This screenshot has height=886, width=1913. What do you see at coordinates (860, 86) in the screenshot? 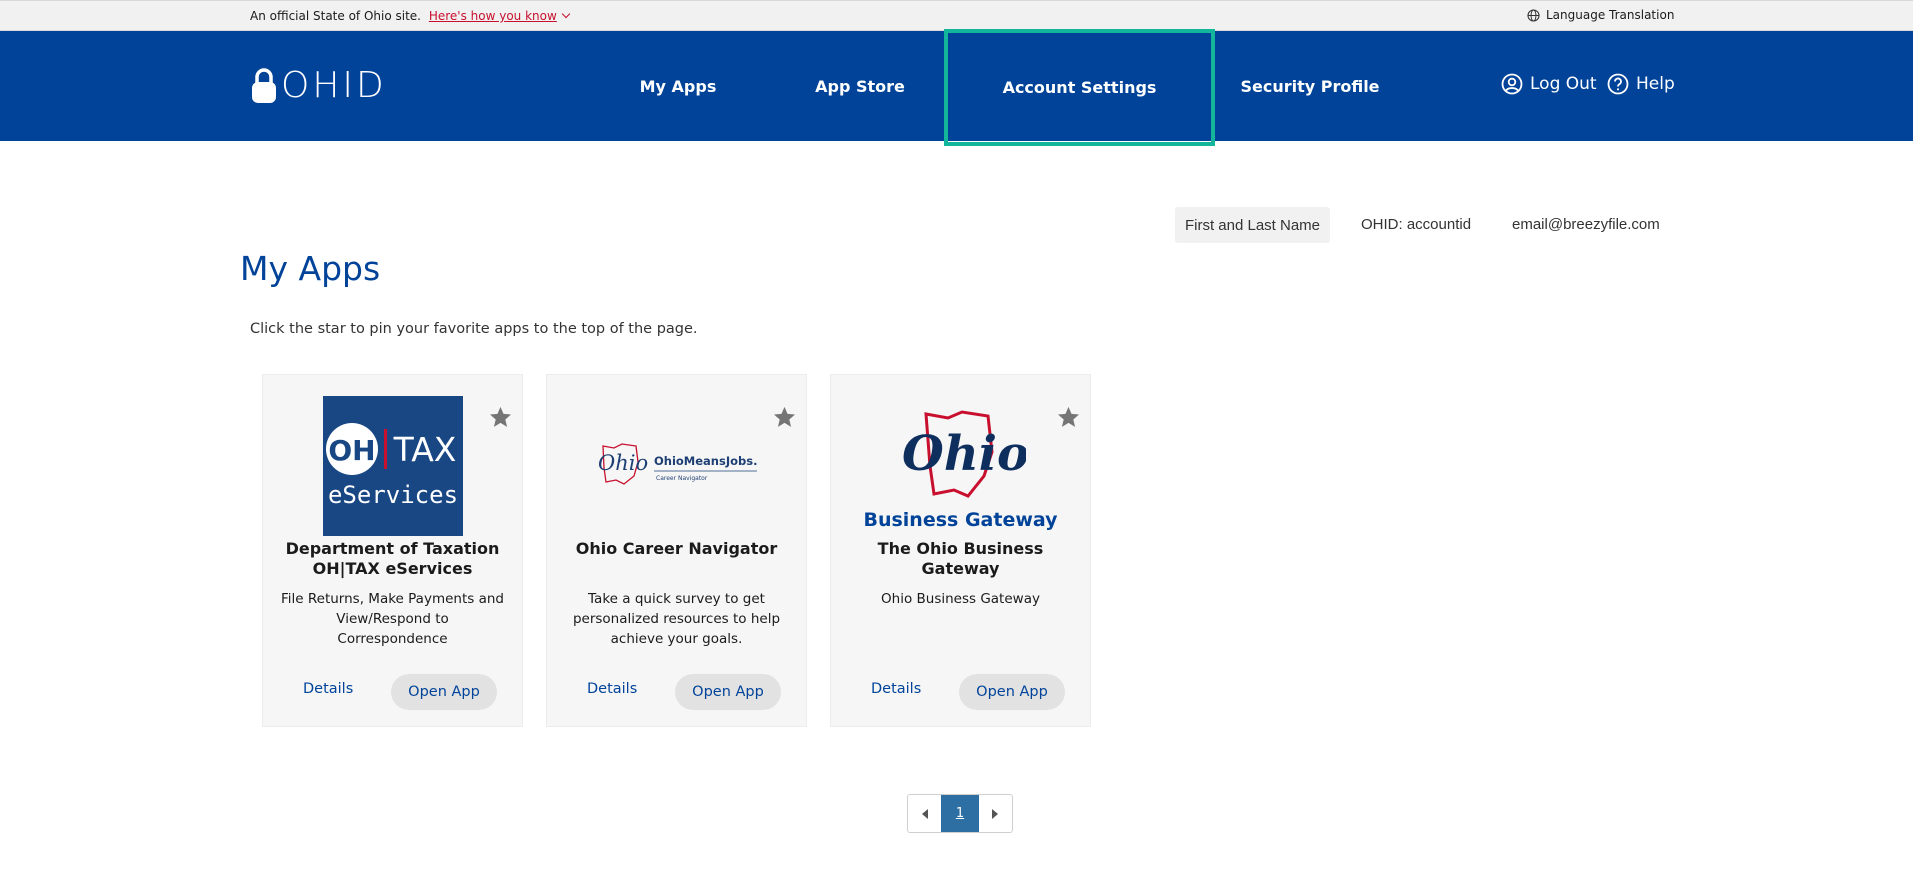
I see `nav-app-store: App Store` at bounding box center [860, 86].